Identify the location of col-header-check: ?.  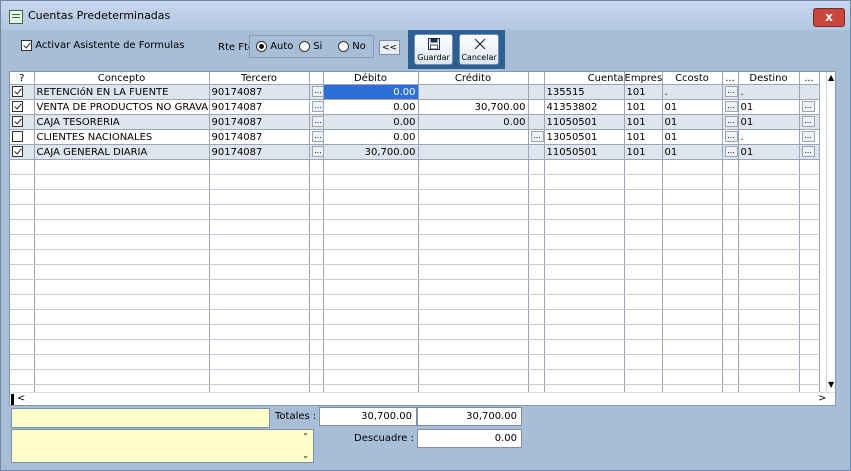
(22, 78).